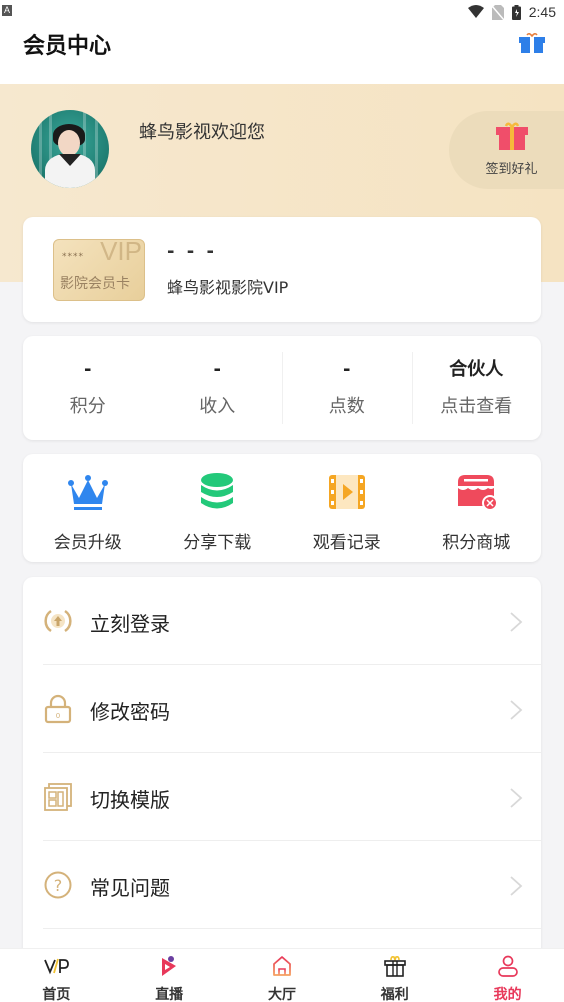 This screenshot has height=1002, width=564. What do you see at coordinates (346, 406) in the screenshot?
I see `stat-label: 点数` at bounding box center [346, 406].